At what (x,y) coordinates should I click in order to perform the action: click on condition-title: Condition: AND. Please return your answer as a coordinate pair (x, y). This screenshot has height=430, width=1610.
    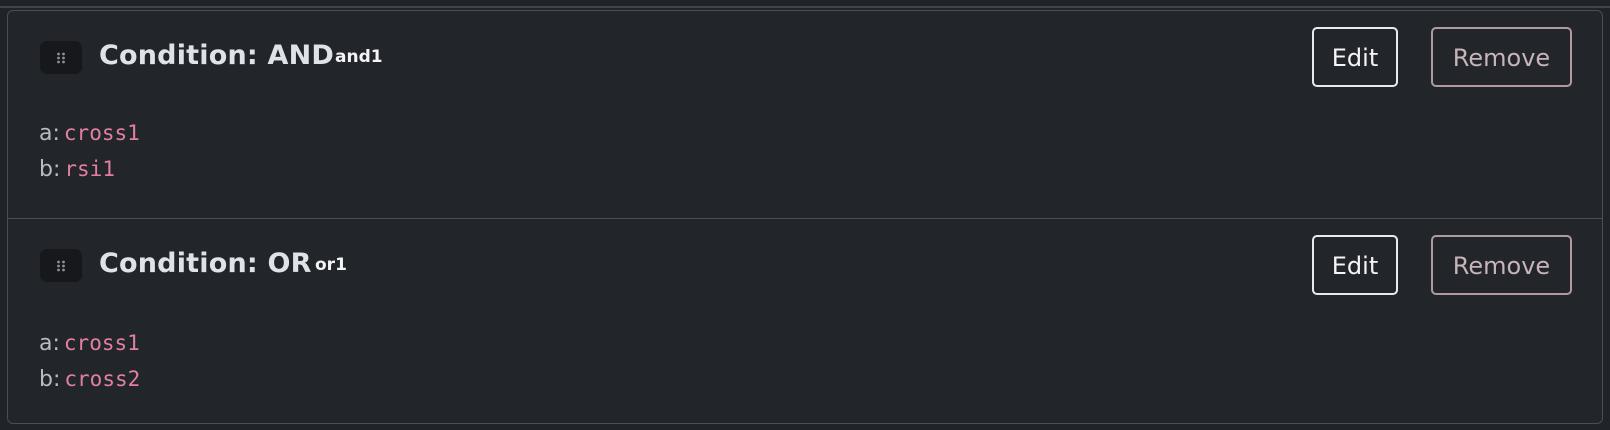
    Looking at the image, I should click on (217, 55).